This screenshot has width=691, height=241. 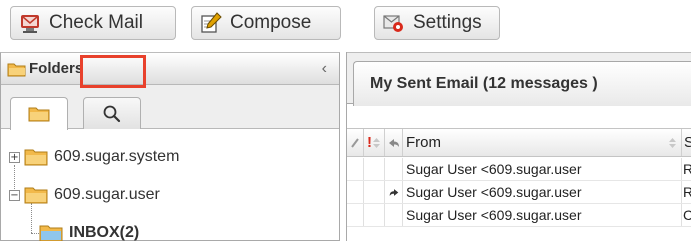 I want to click on search-tab, so click(x=112, y=113).